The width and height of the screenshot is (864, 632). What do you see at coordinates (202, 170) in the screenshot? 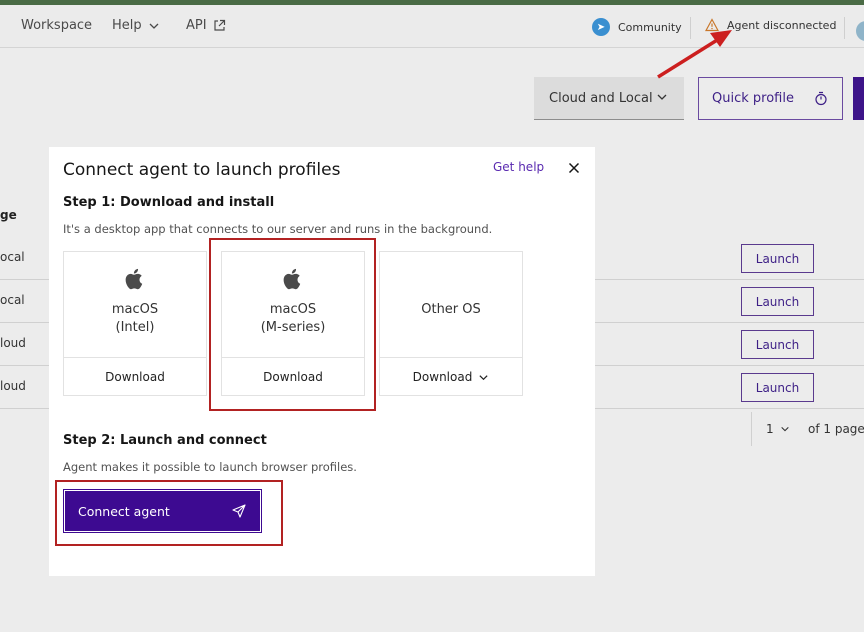
I see `dialog-title: Connect agent to launch profiles` at bounding box center [202, 170].